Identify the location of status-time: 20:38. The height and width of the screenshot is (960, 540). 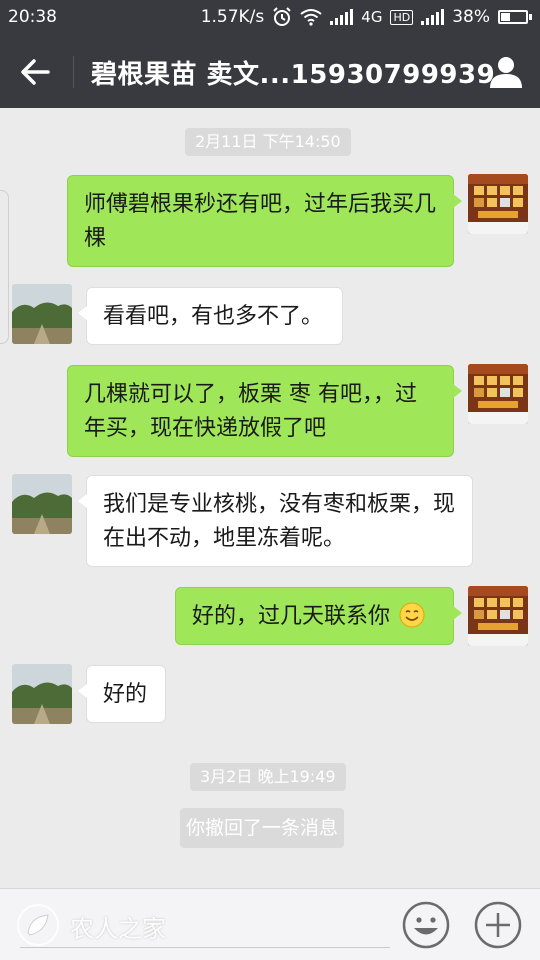
(32, 17).